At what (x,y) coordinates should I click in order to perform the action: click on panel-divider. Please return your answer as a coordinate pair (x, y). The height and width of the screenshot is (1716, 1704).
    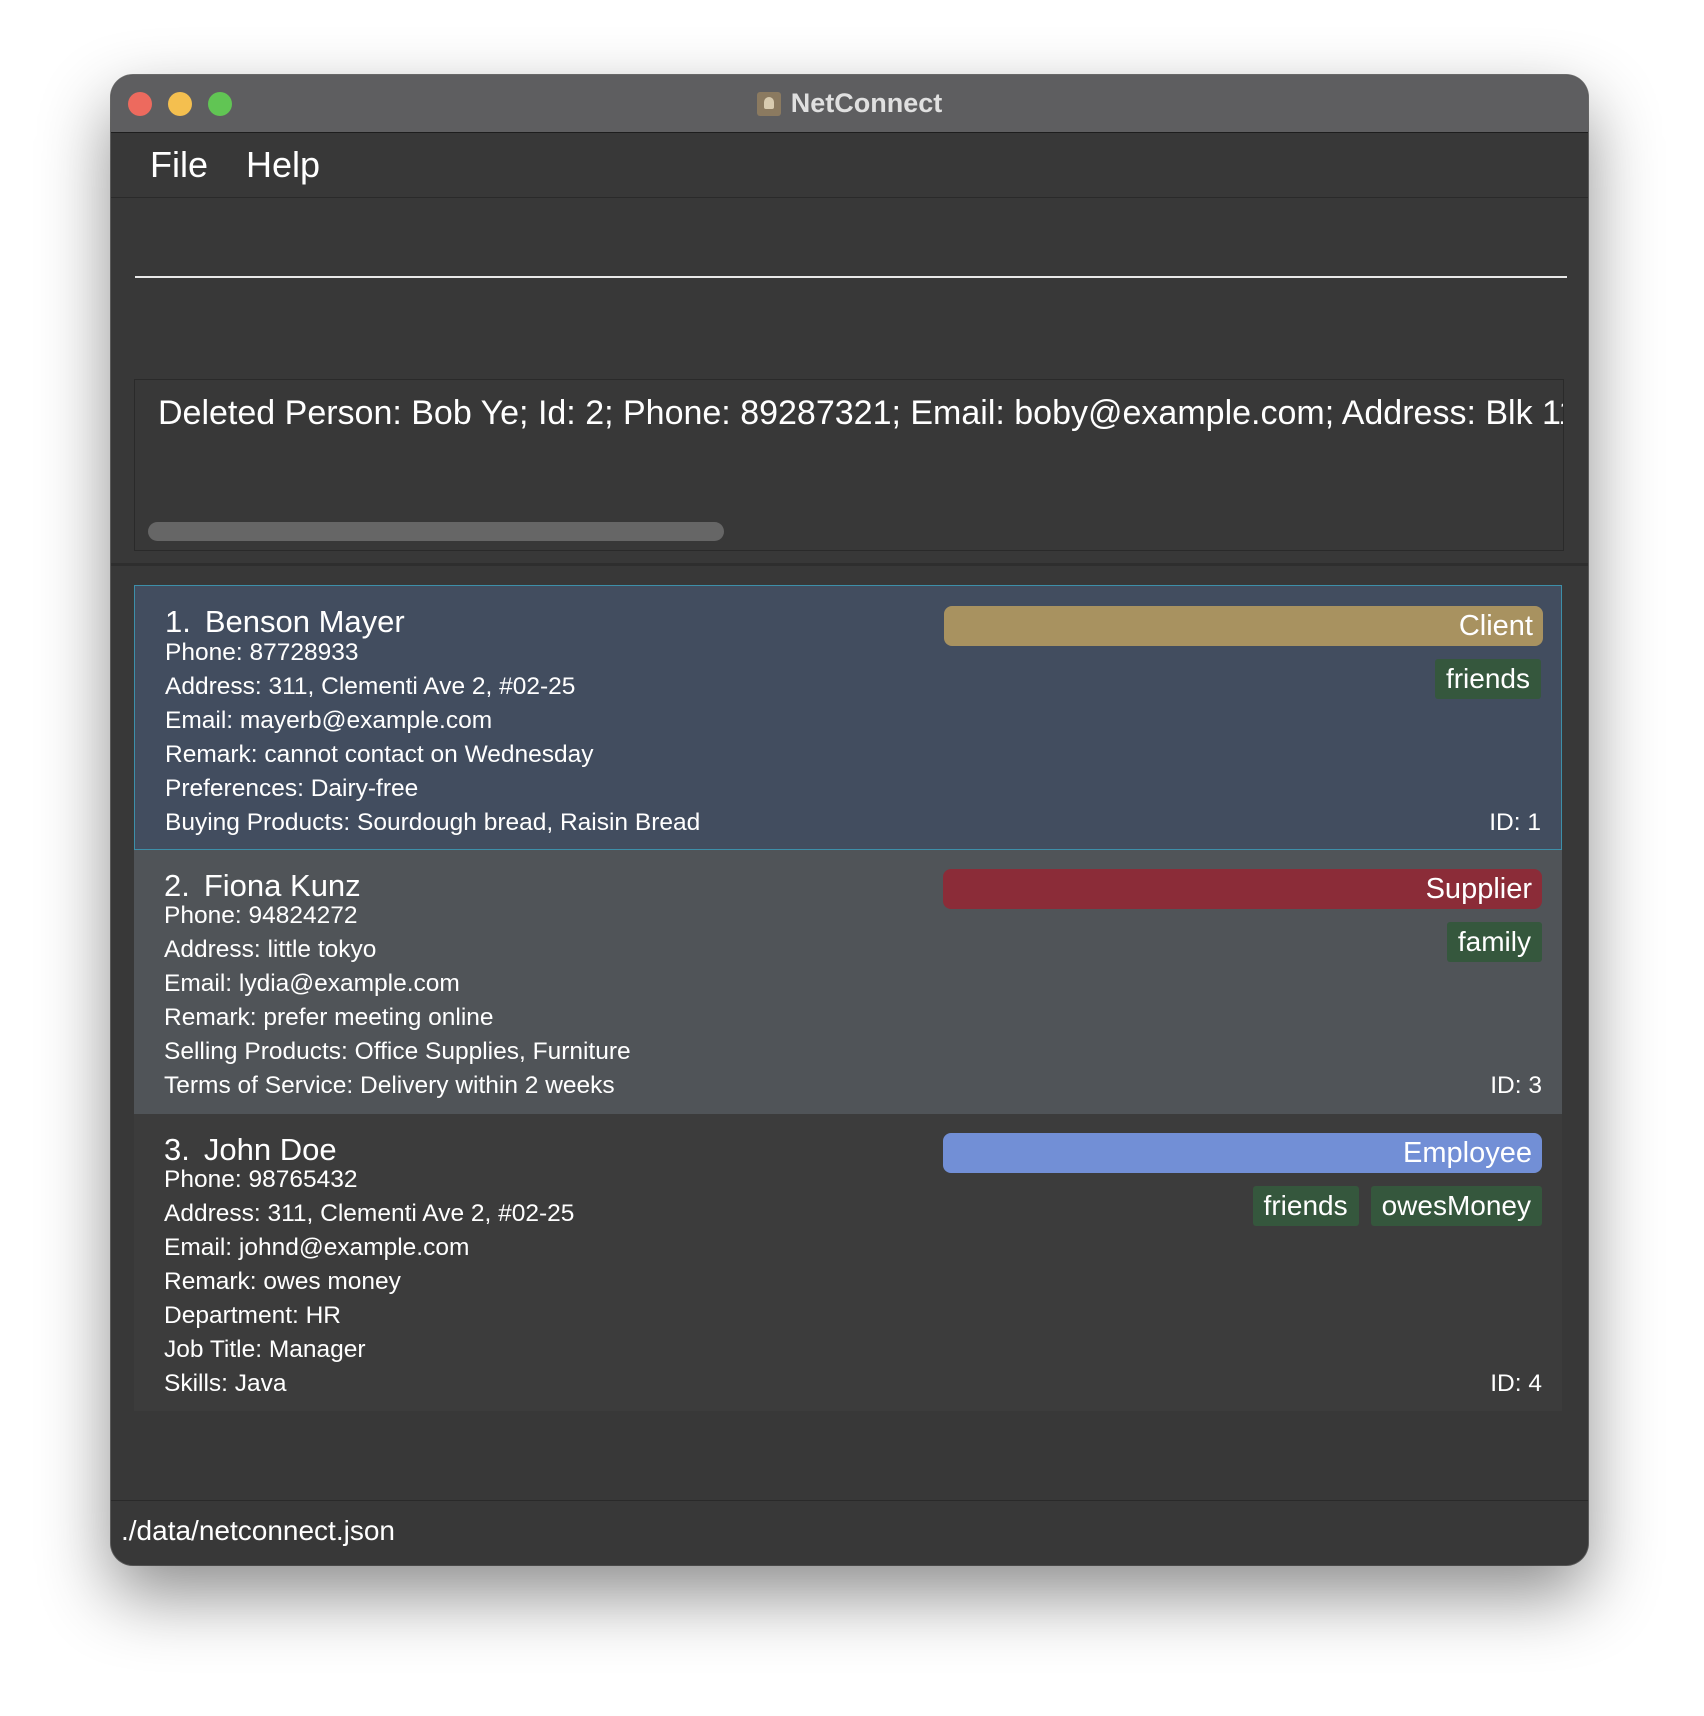
    Looking at the image, I should click on (849, 564).